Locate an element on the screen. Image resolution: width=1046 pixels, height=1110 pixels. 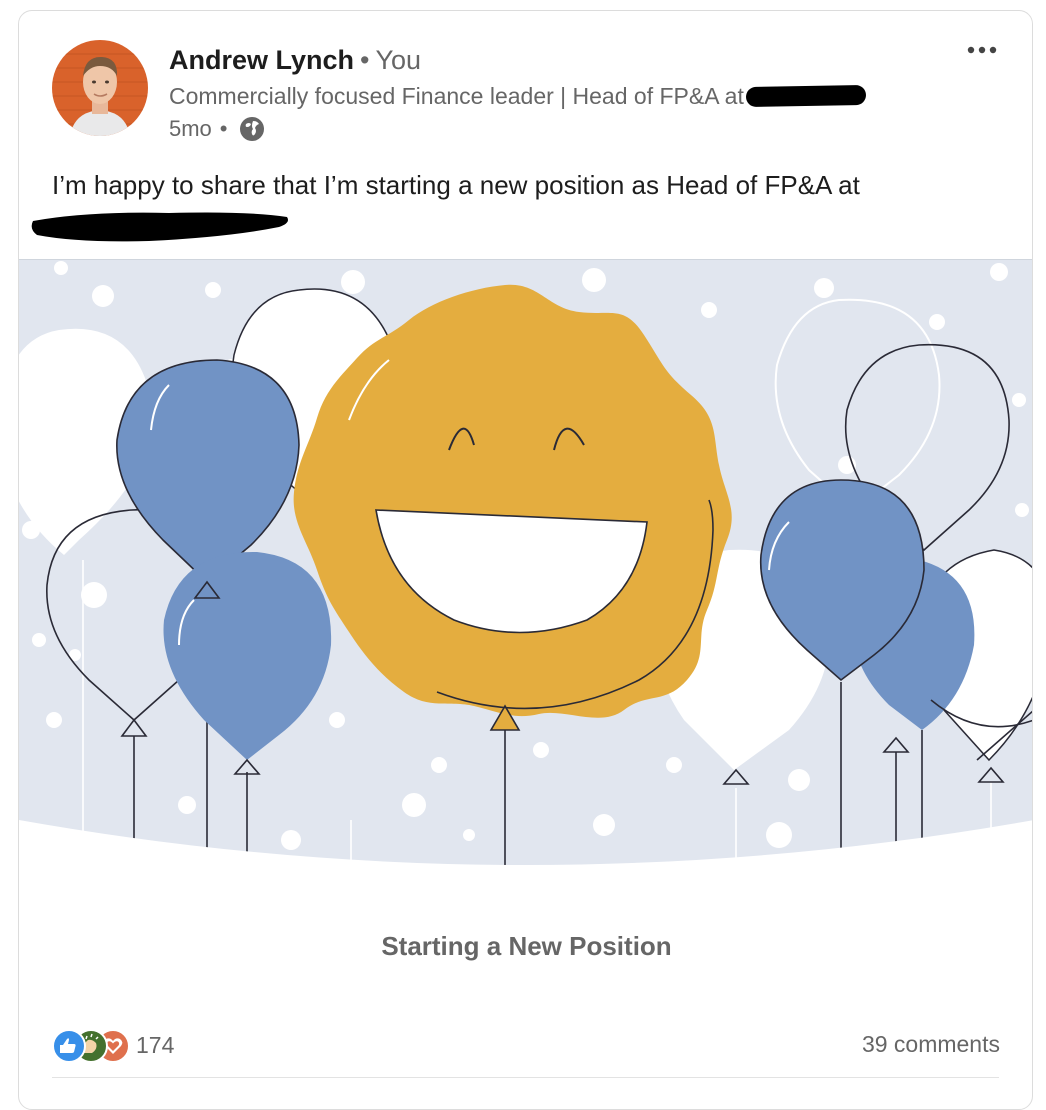
reactions-summary: 174 is located at coordinates (113, 1046).